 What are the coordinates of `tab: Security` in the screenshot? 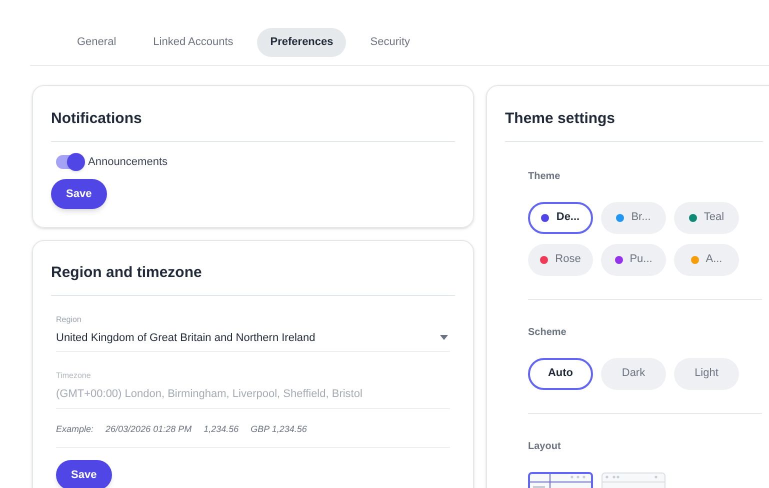 It's located at (390, 42).